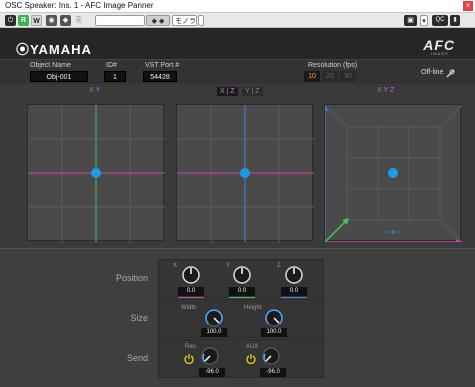  Describe the element at coordinates (274, 318) in the screenshot. I see `height-knob` at that location.